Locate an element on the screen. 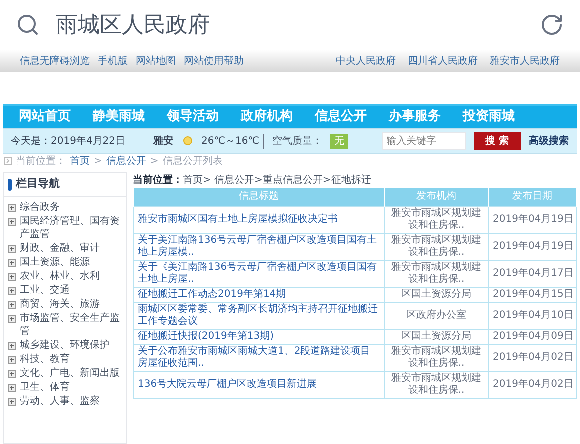 The image size is (580, 444). air-quality-badge: 无 is located at coordinates (339, 141).